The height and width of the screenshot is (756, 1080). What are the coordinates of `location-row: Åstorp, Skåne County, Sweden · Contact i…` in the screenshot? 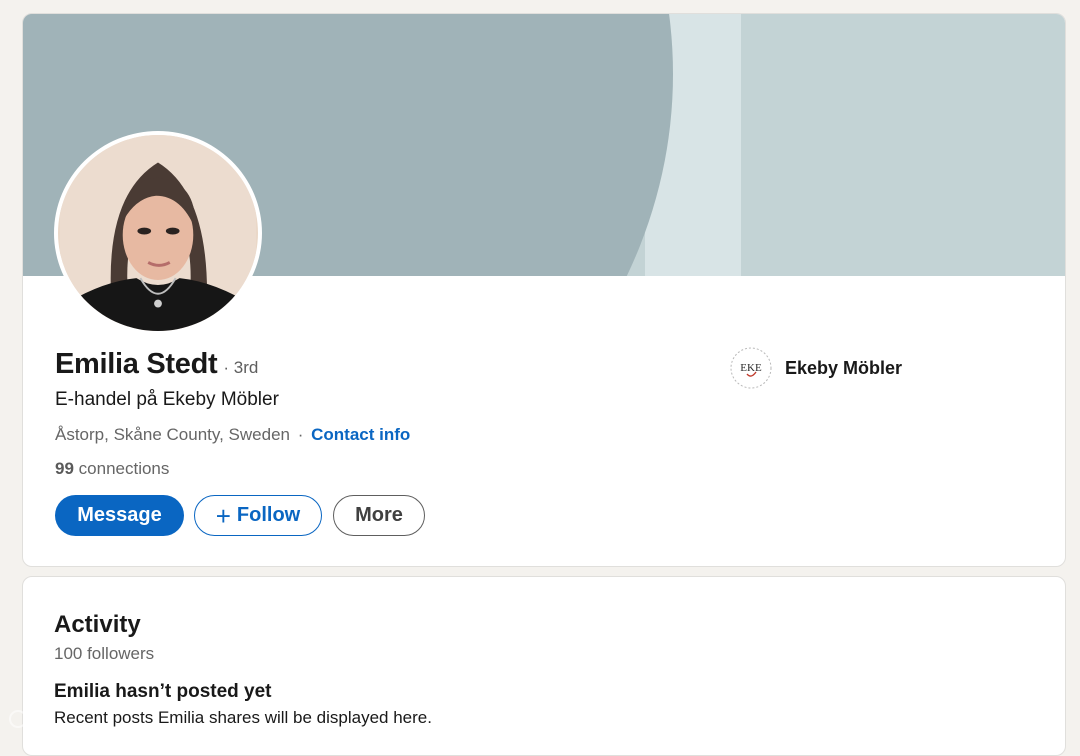 It's located at (232, 435).